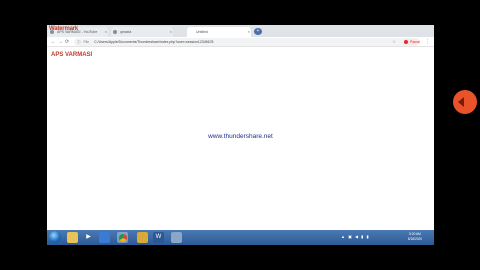  Describe the element at coordinates (142, 32) in the screenshot. I see `tab-qmaxia: qmaxia ×` at that location.